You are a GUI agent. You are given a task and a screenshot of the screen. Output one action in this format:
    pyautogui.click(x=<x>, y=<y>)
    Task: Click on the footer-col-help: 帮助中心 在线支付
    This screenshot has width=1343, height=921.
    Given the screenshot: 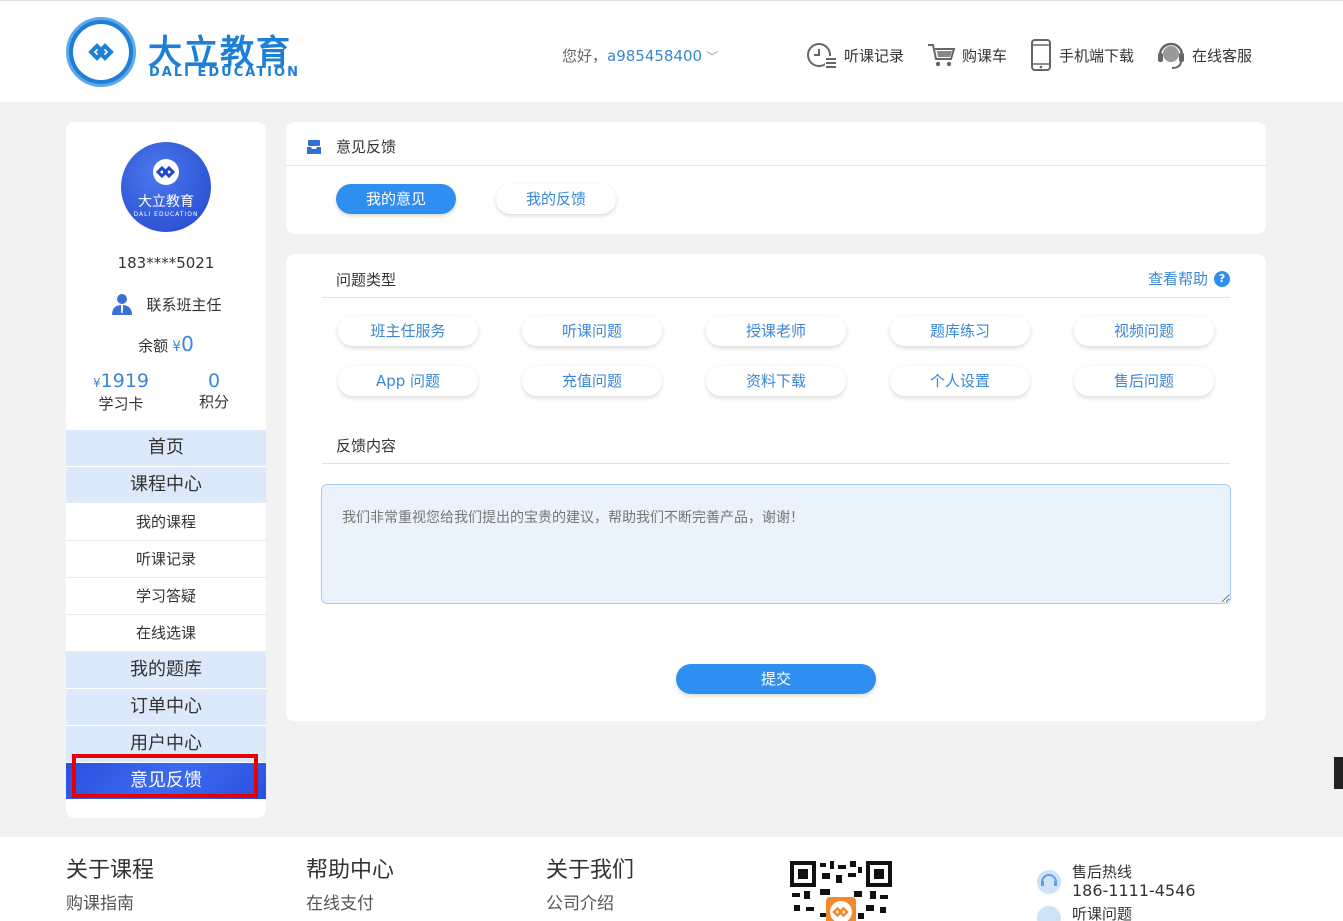 What is the action you would take?
    pyautogui.click(x=350, y=885)
    